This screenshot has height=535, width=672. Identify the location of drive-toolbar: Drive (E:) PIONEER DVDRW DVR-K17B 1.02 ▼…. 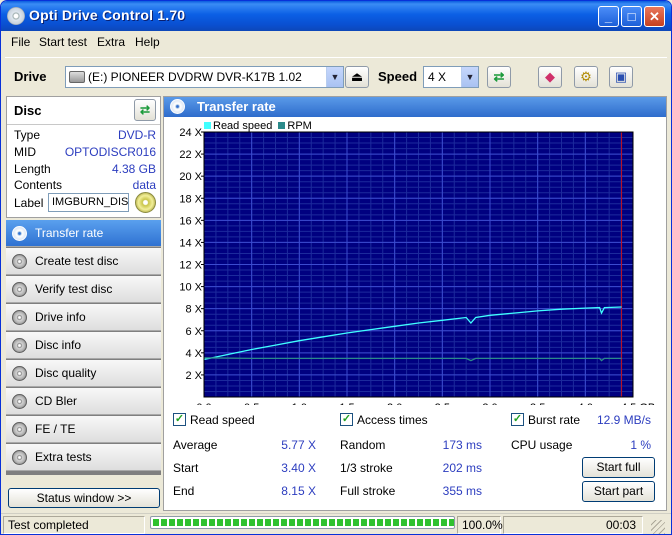
(336, 76).